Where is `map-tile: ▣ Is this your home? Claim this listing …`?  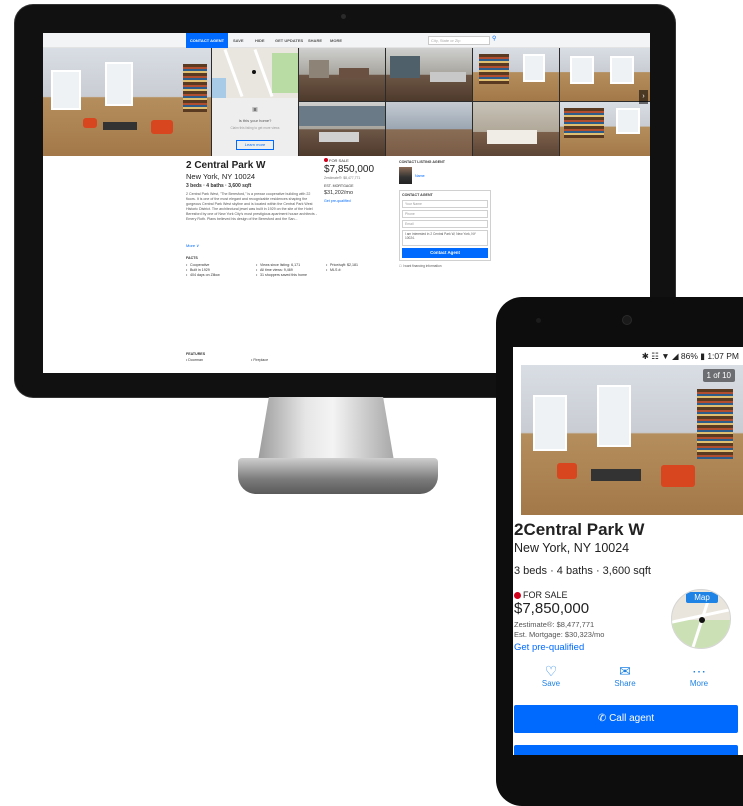
map-tile: ▣ Is this your home? Claim this listing … is located at coordinates (255, 102).